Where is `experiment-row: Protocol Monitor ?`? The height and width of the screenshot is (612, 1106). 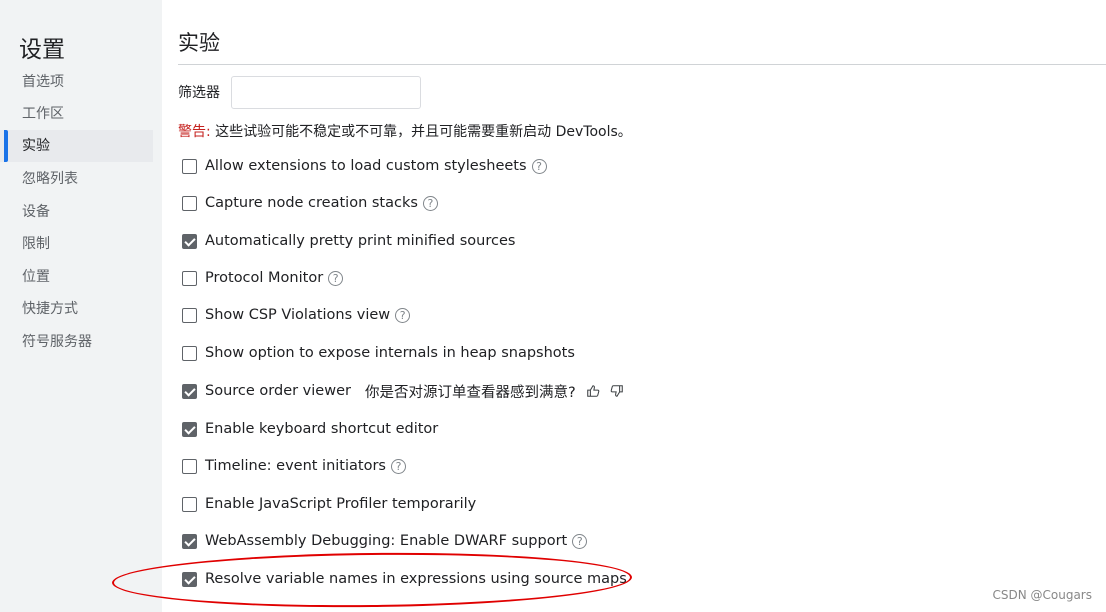
experiment-row: Protocol Monitor ? is located at coordinates (263, 278).